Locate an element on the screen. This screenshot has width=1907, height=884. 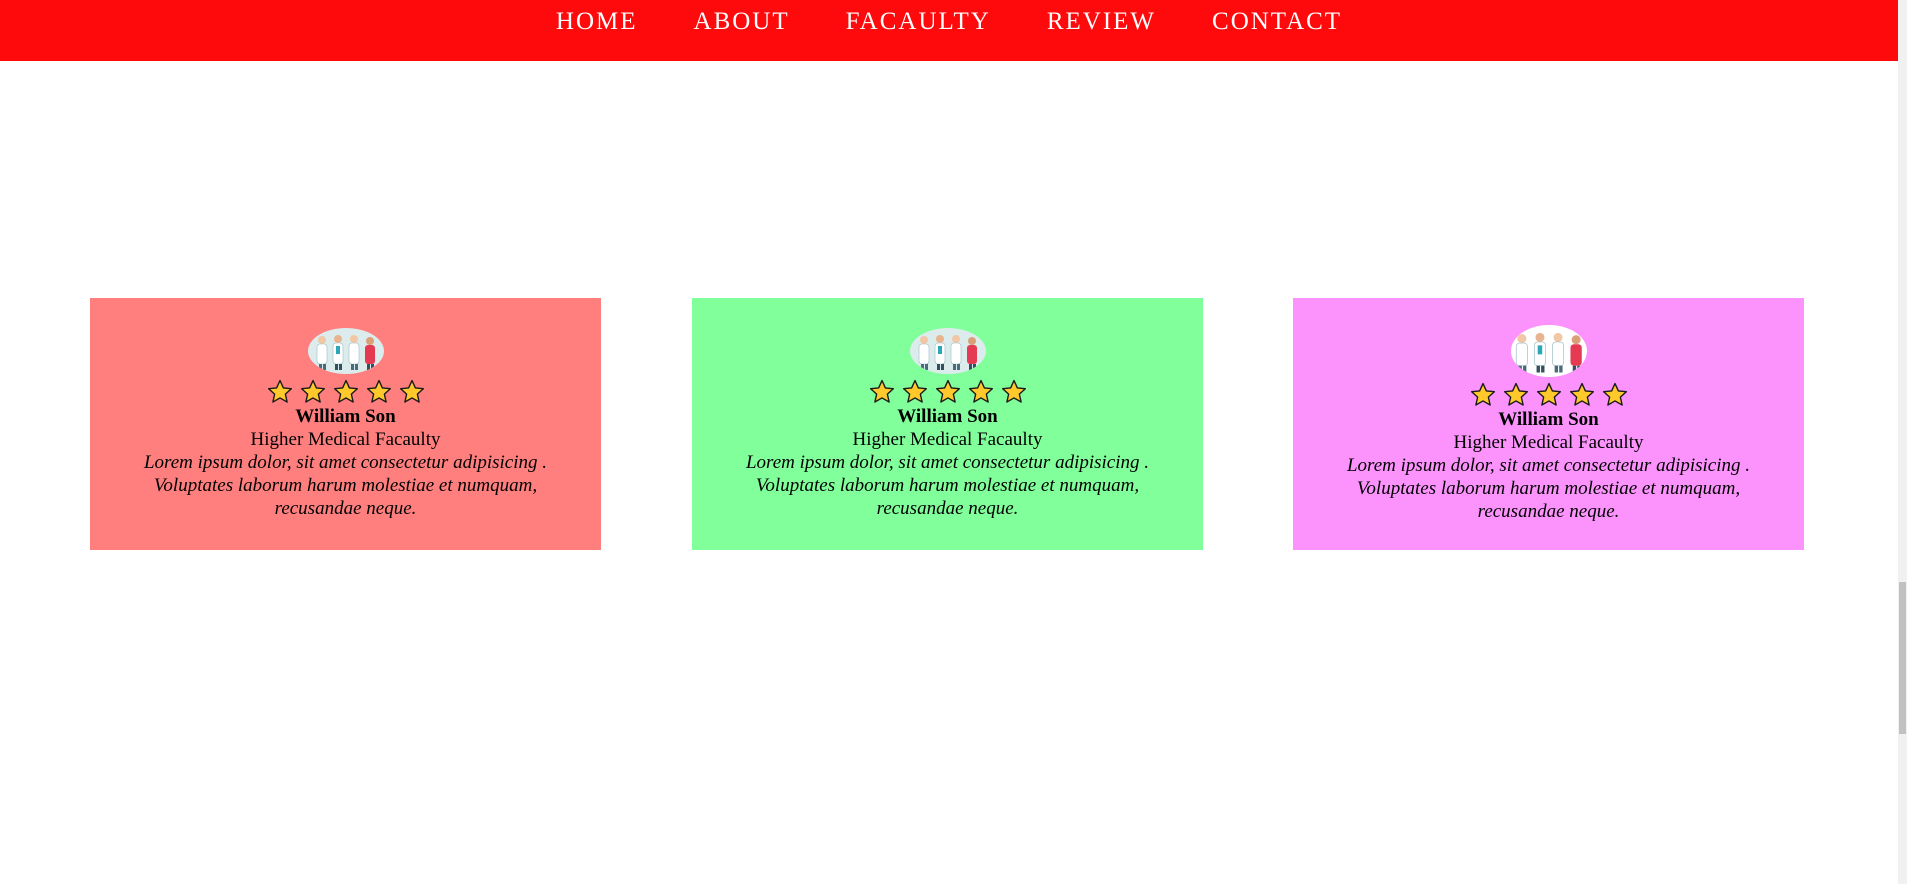
nav-item-contact: CONTACT is located at coordinates (1277, 22).